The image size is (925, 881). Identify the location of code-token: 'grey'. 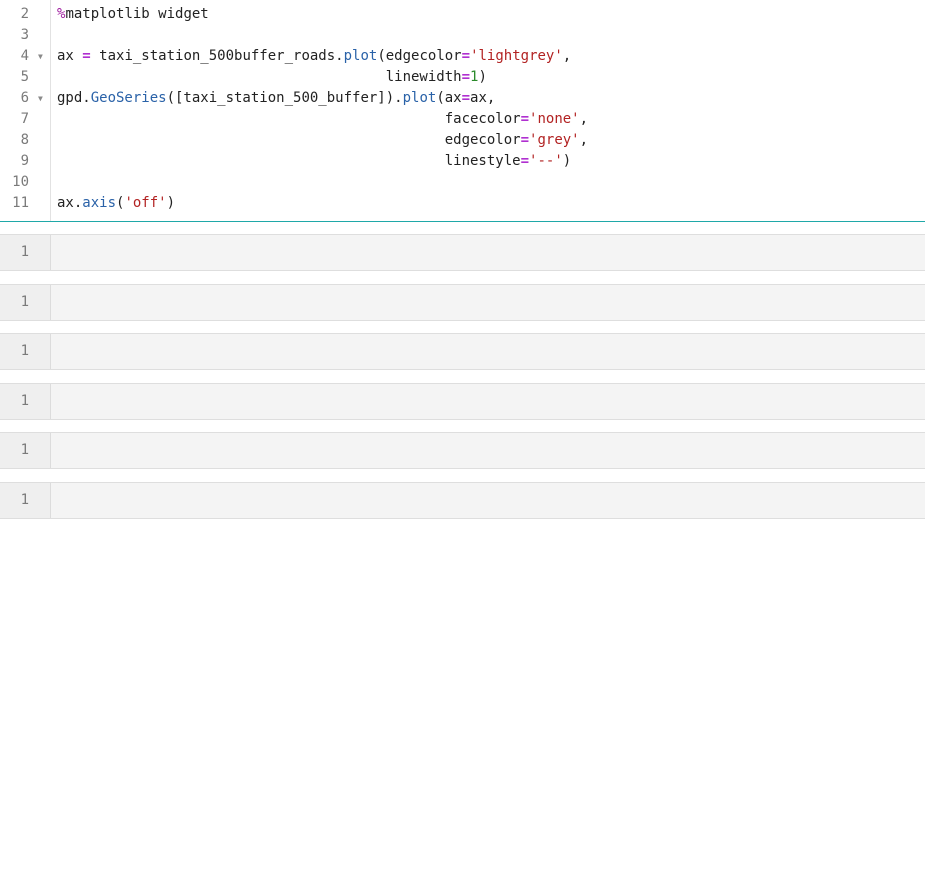
(554, 140).